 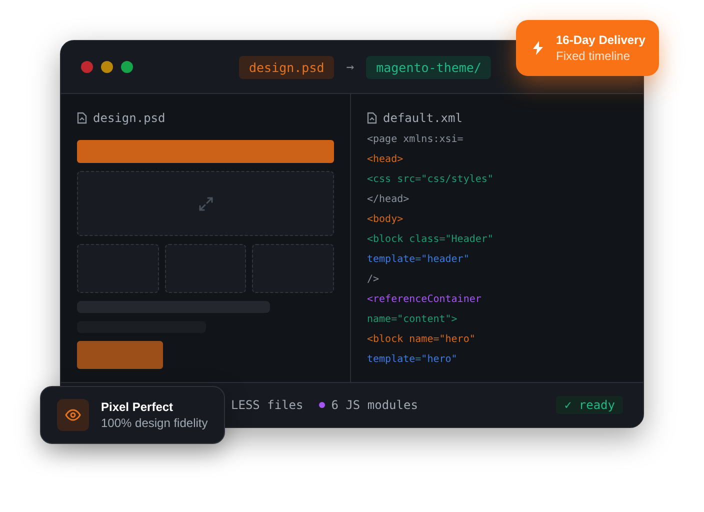 I want to click on code-line: template="header", so click(x=418, y=260).